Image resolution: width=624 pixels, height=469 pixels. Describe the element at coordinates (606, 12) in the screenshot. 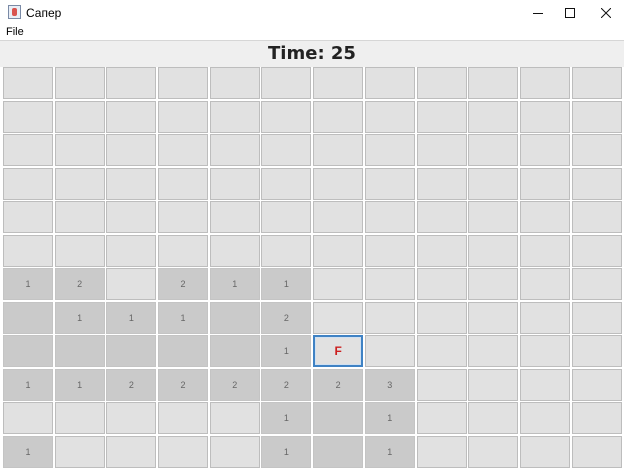

I see `close-button` at that location.